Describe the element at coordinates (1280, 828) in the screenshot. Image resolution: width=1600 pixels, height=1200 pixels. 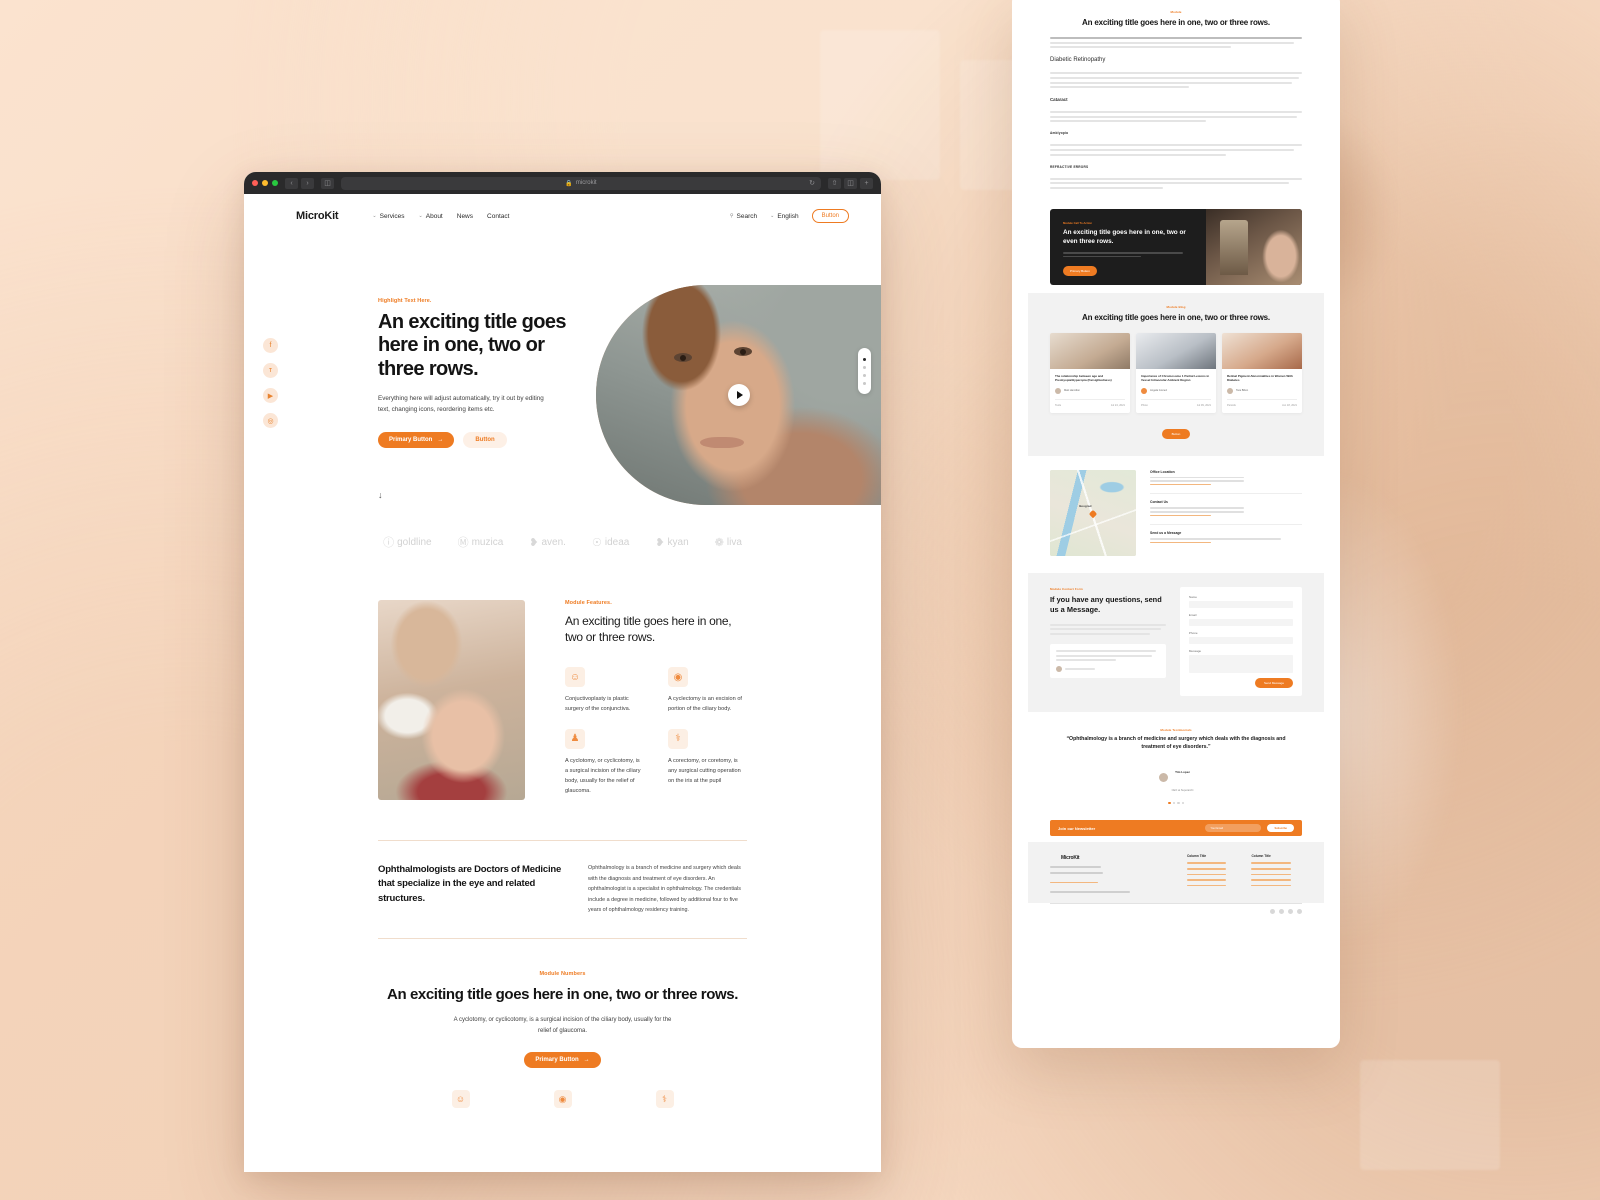
I see `newsletter-subscribe-button: Subscribe` at that location.